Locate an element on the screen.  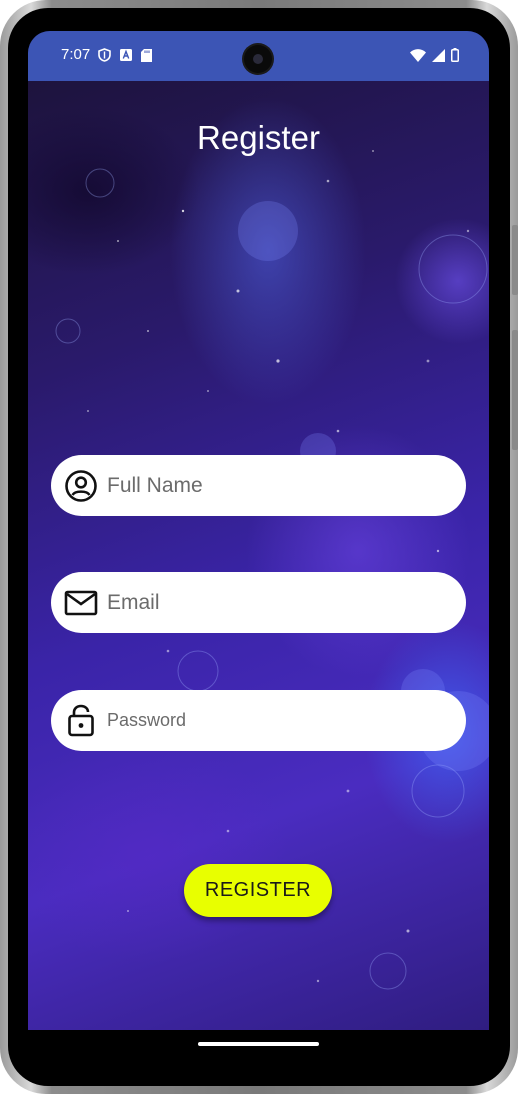
volume-button is located at coordinates (515, 390).